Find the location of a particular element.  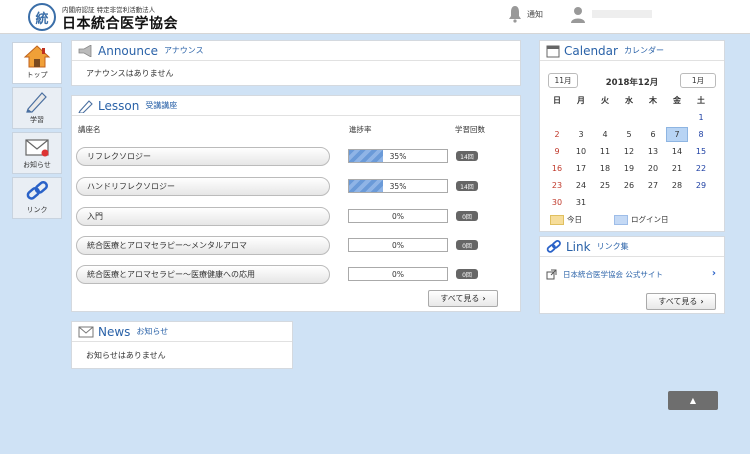

nav-label-top: トップ is located at coordinates (37, 75).